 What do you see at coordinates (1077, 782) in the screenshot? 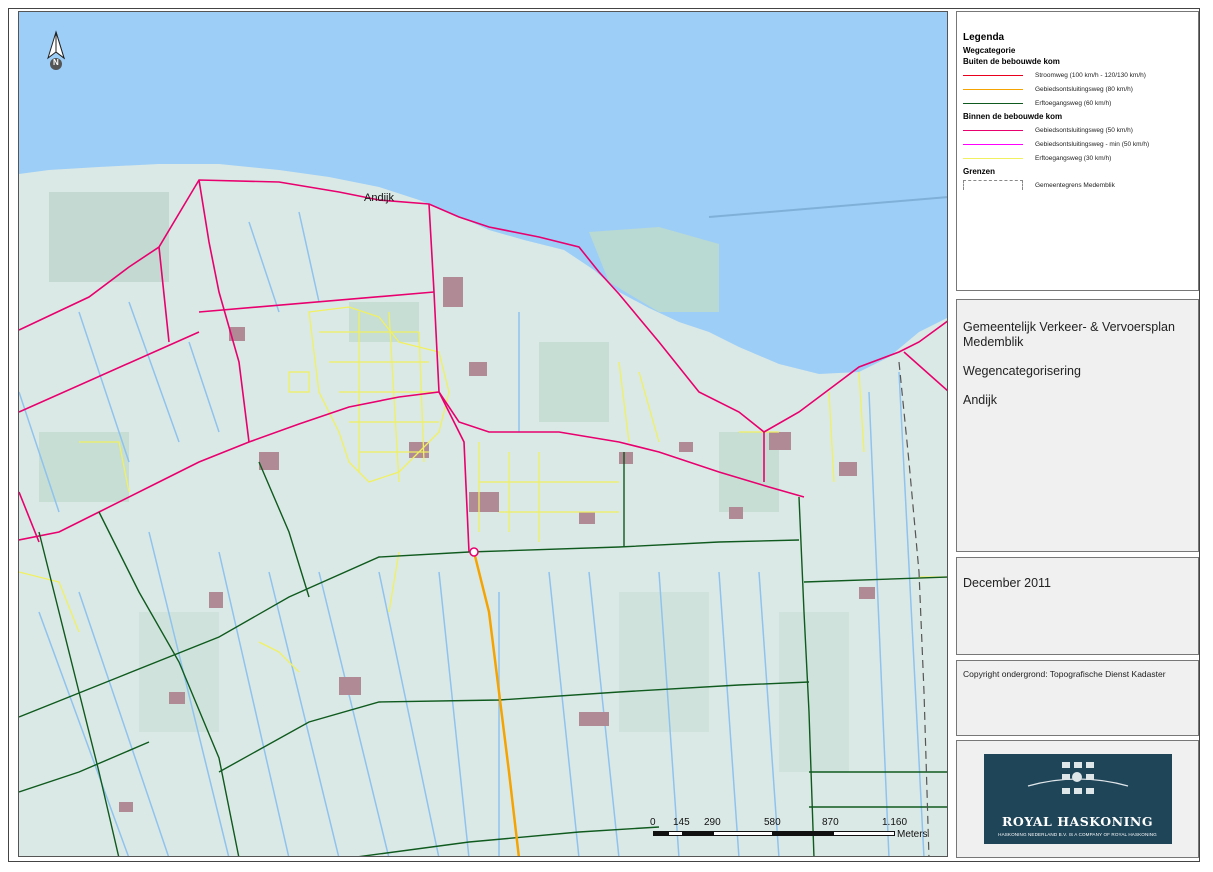
I see `logo-swoosh-icon` at bounding box center [1077, 782].